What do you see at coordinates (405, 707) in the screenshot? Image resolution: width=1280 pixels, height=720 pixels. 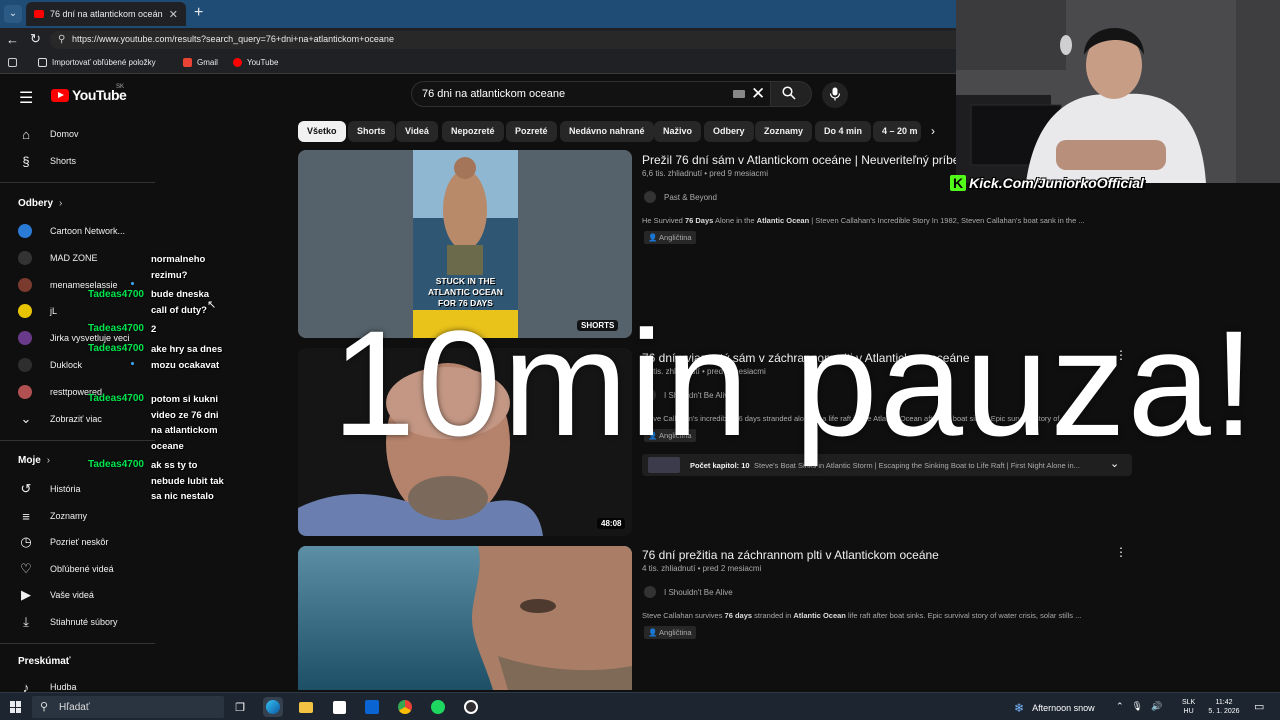 I see `chrome-icon` at bounding box center [405, 707].